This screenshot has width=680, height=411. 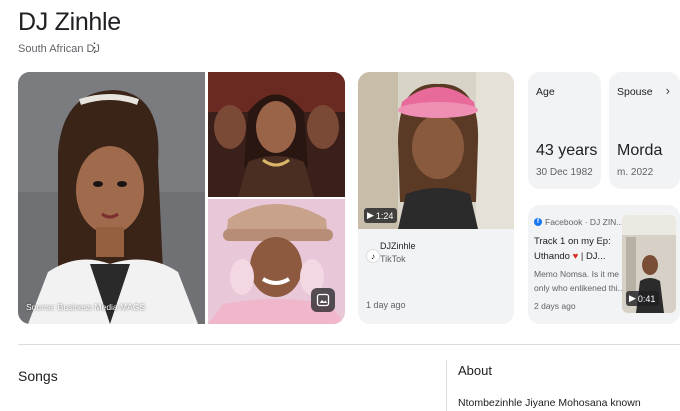 I want to click on image-top-right-graphic, so click(x=276, y=134).